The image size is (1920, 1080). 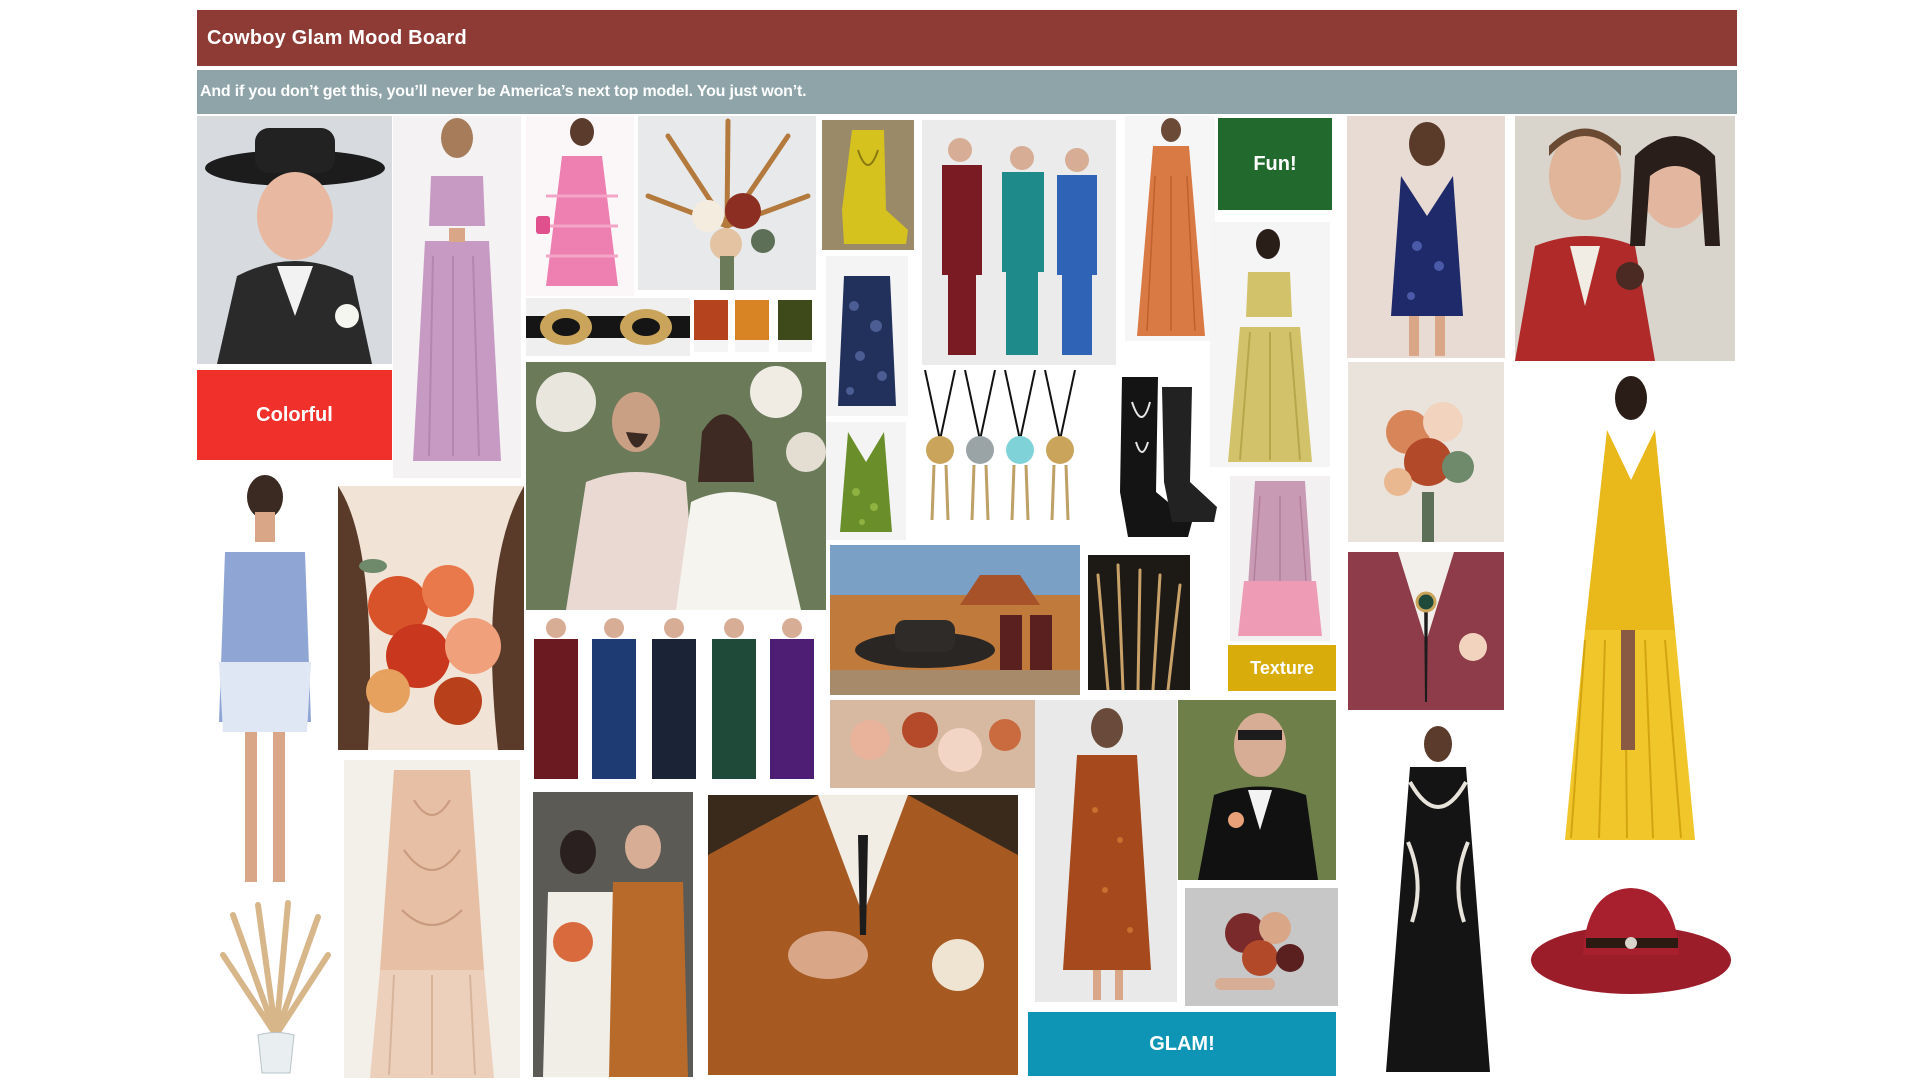 What do you see at coordinates (676, 486) in the screenshot?
I see `couple-wedding-photo` at bounding box center [676, 486].